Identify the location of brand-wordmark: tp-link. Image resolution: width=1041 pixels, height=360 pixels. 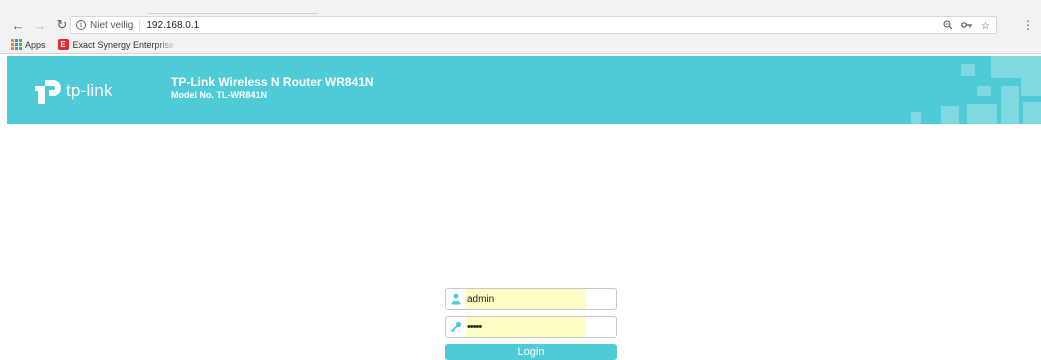
(89, 90).